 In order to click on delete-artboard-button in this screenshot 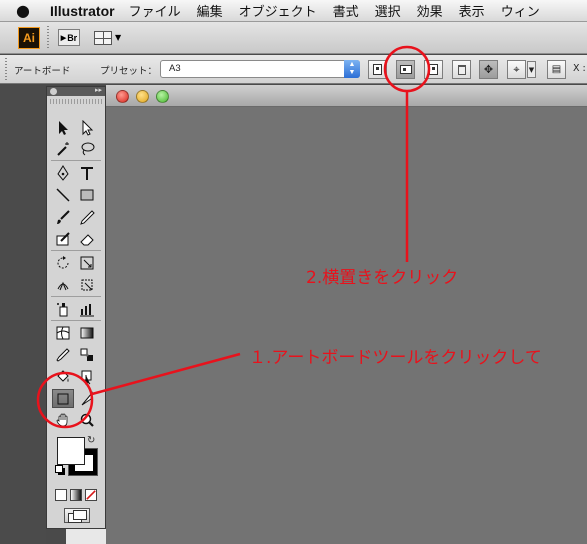, I will do `click(461, 69)`.